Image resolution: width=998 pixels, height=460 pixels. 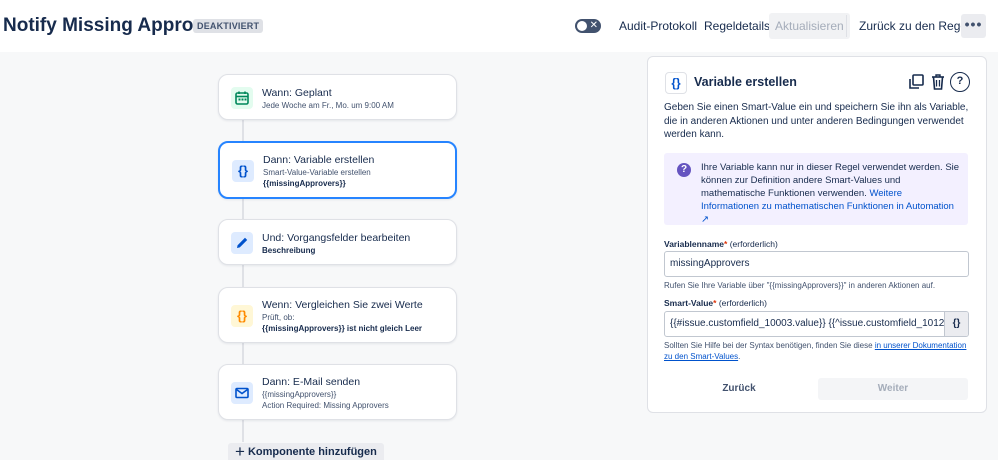 What do you see at coordinates (325, 405) in the screenshot?
I see `node-detail: Action Required: Missing Approvers` at bounding box center [325, 405].